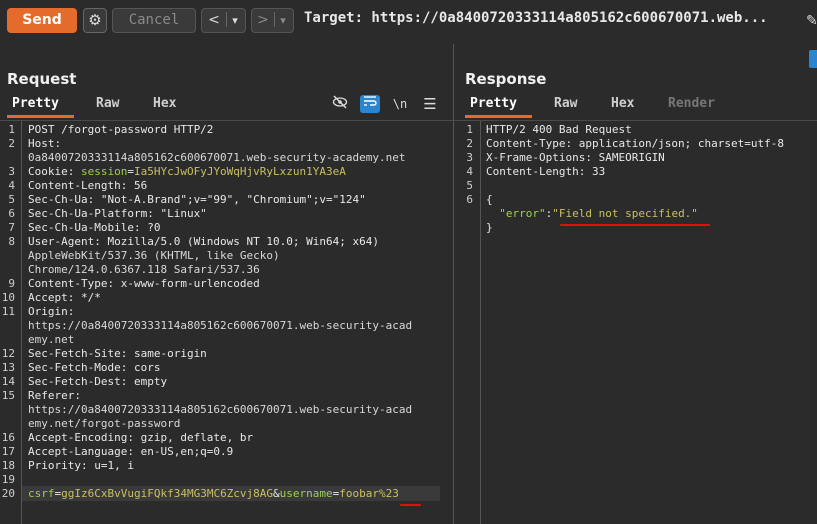  I want to click on line-number: 4, so click(11, 185).